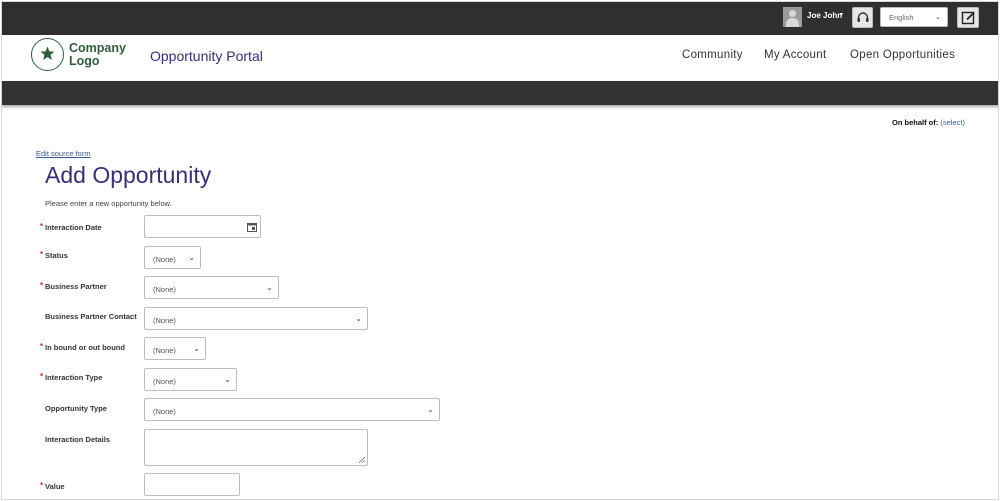  I want to click on in-bound-out-bound-value: (None), so click(164, 350).